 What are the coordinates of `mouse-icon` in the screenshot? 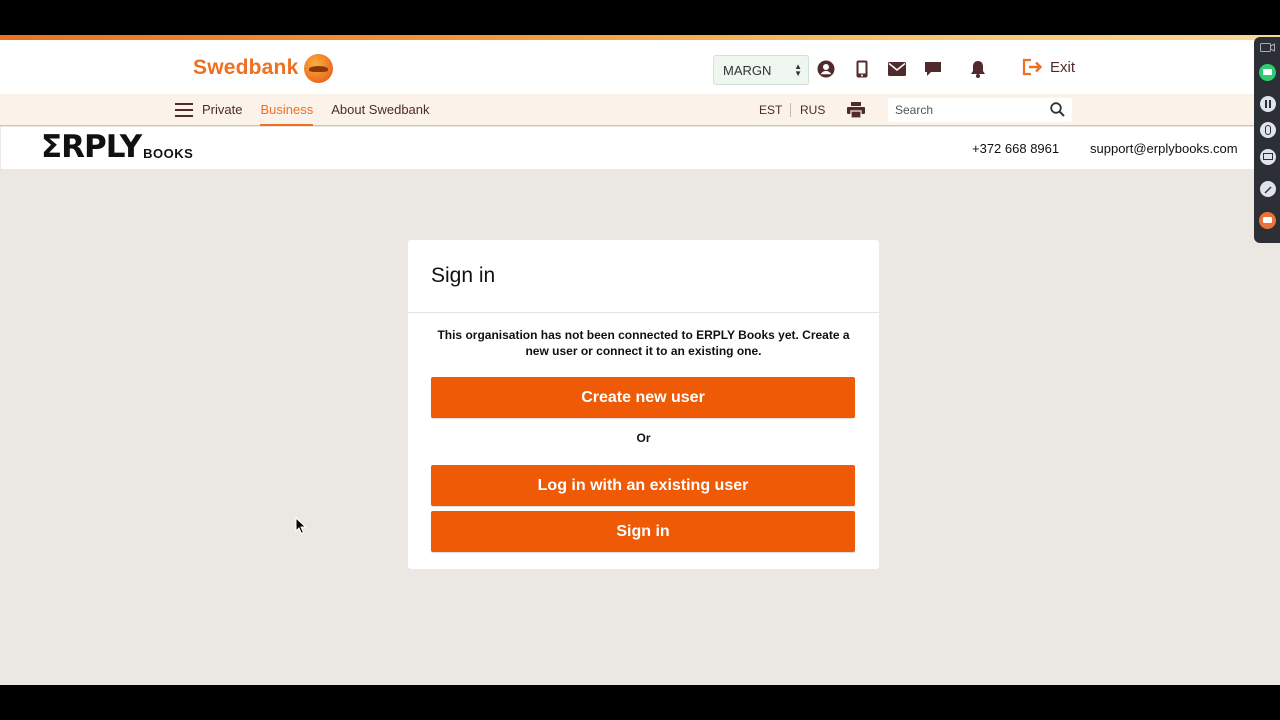 It's located at (1267, 129).